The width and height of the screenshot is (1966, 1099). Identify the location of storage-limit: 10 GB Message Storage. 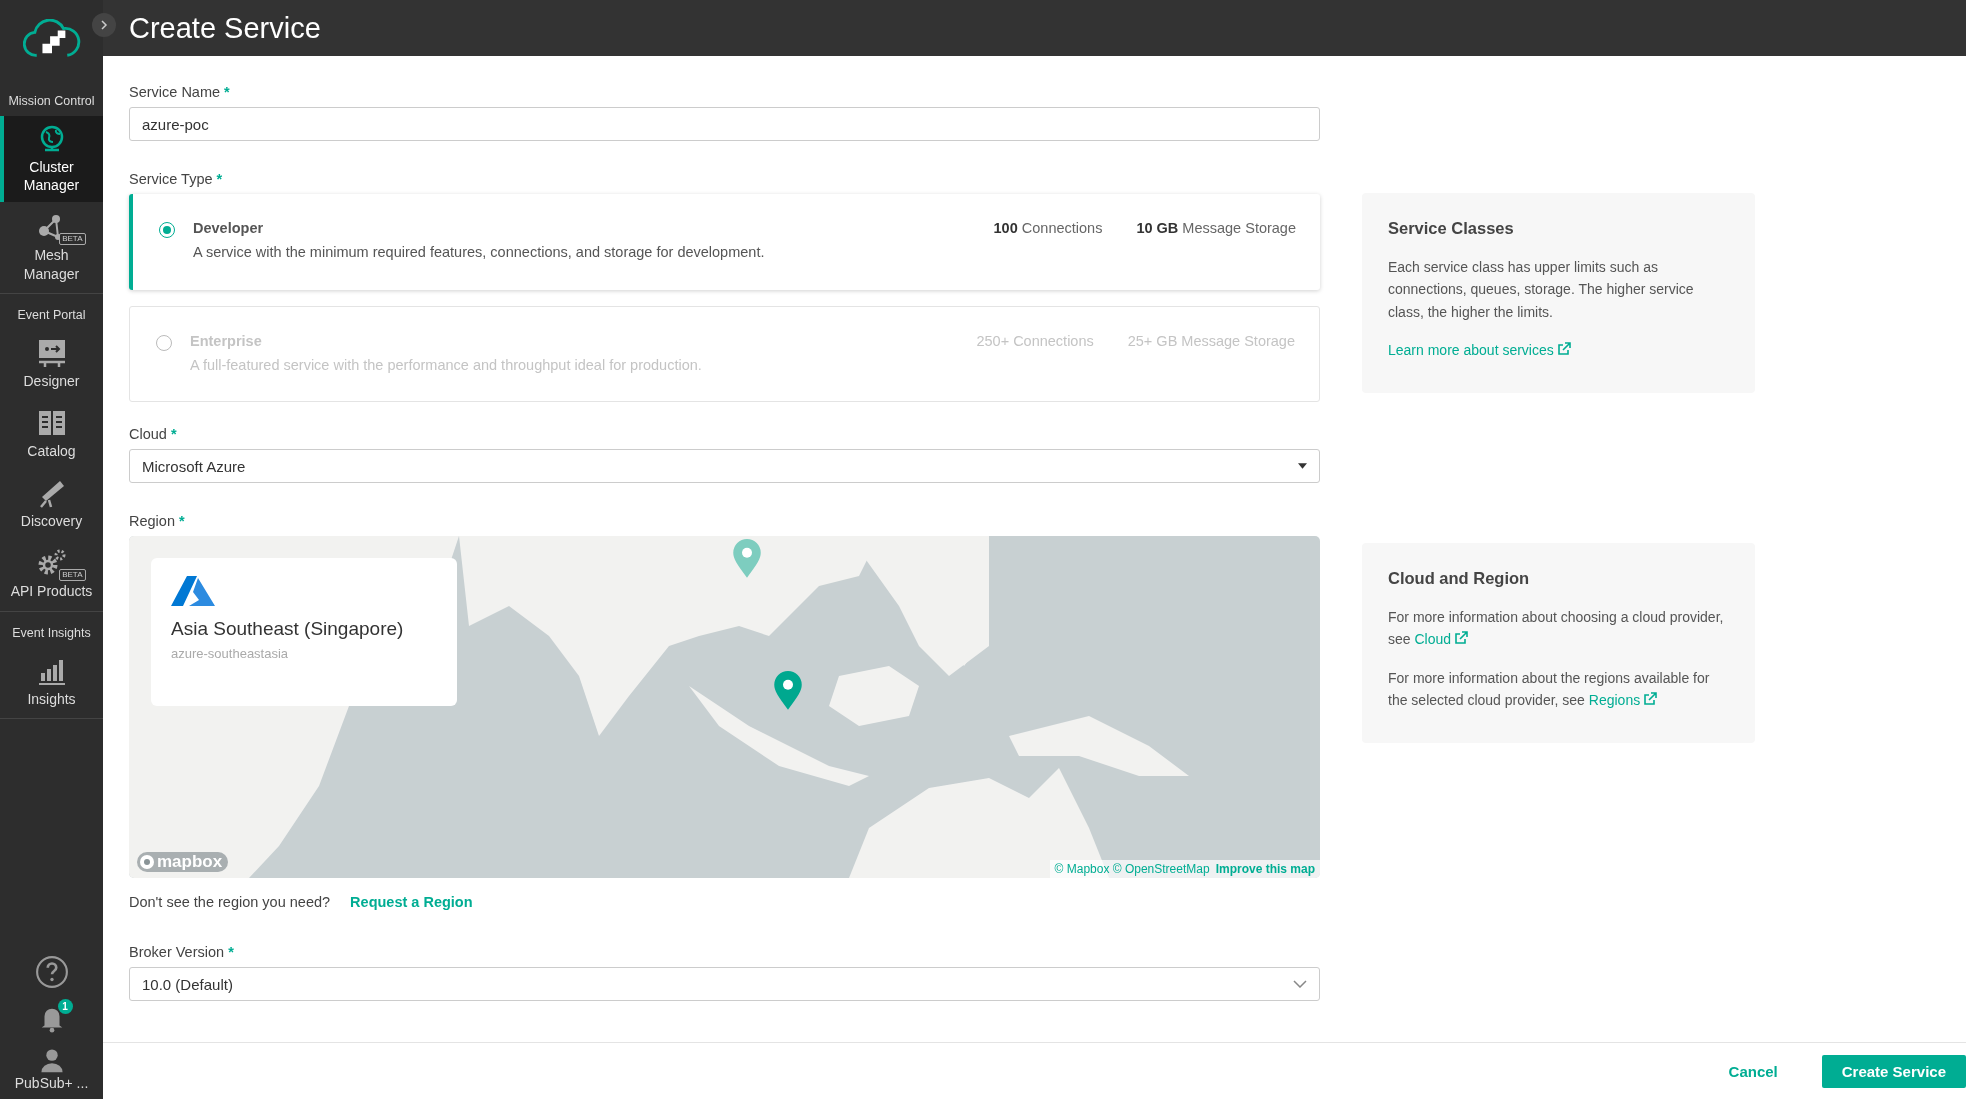
(1216, 228).